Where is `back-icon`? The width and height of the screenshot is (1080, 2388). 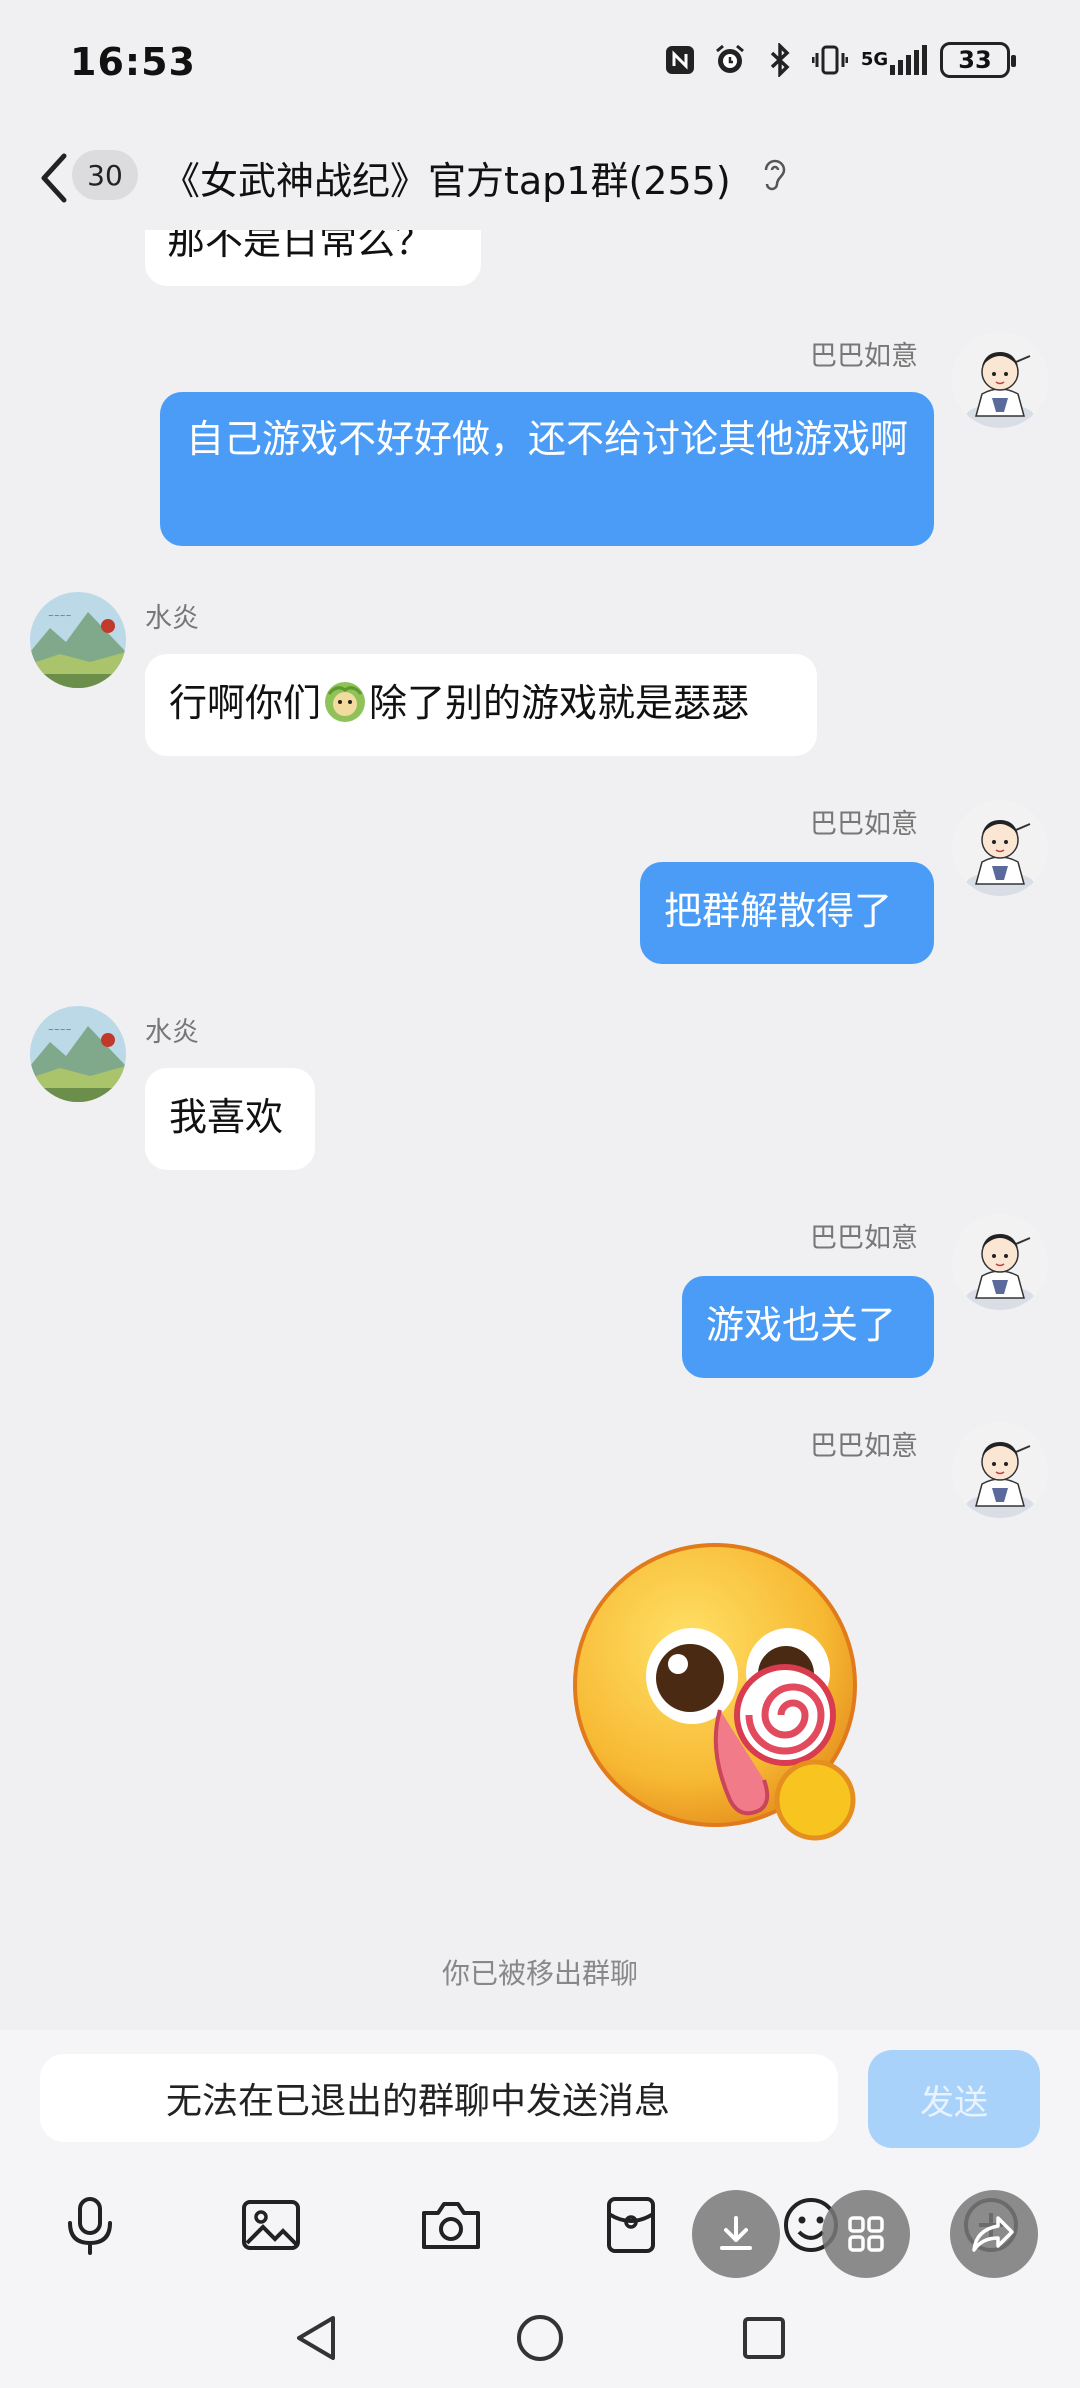
back-icon is located at coordinates (54, 178).